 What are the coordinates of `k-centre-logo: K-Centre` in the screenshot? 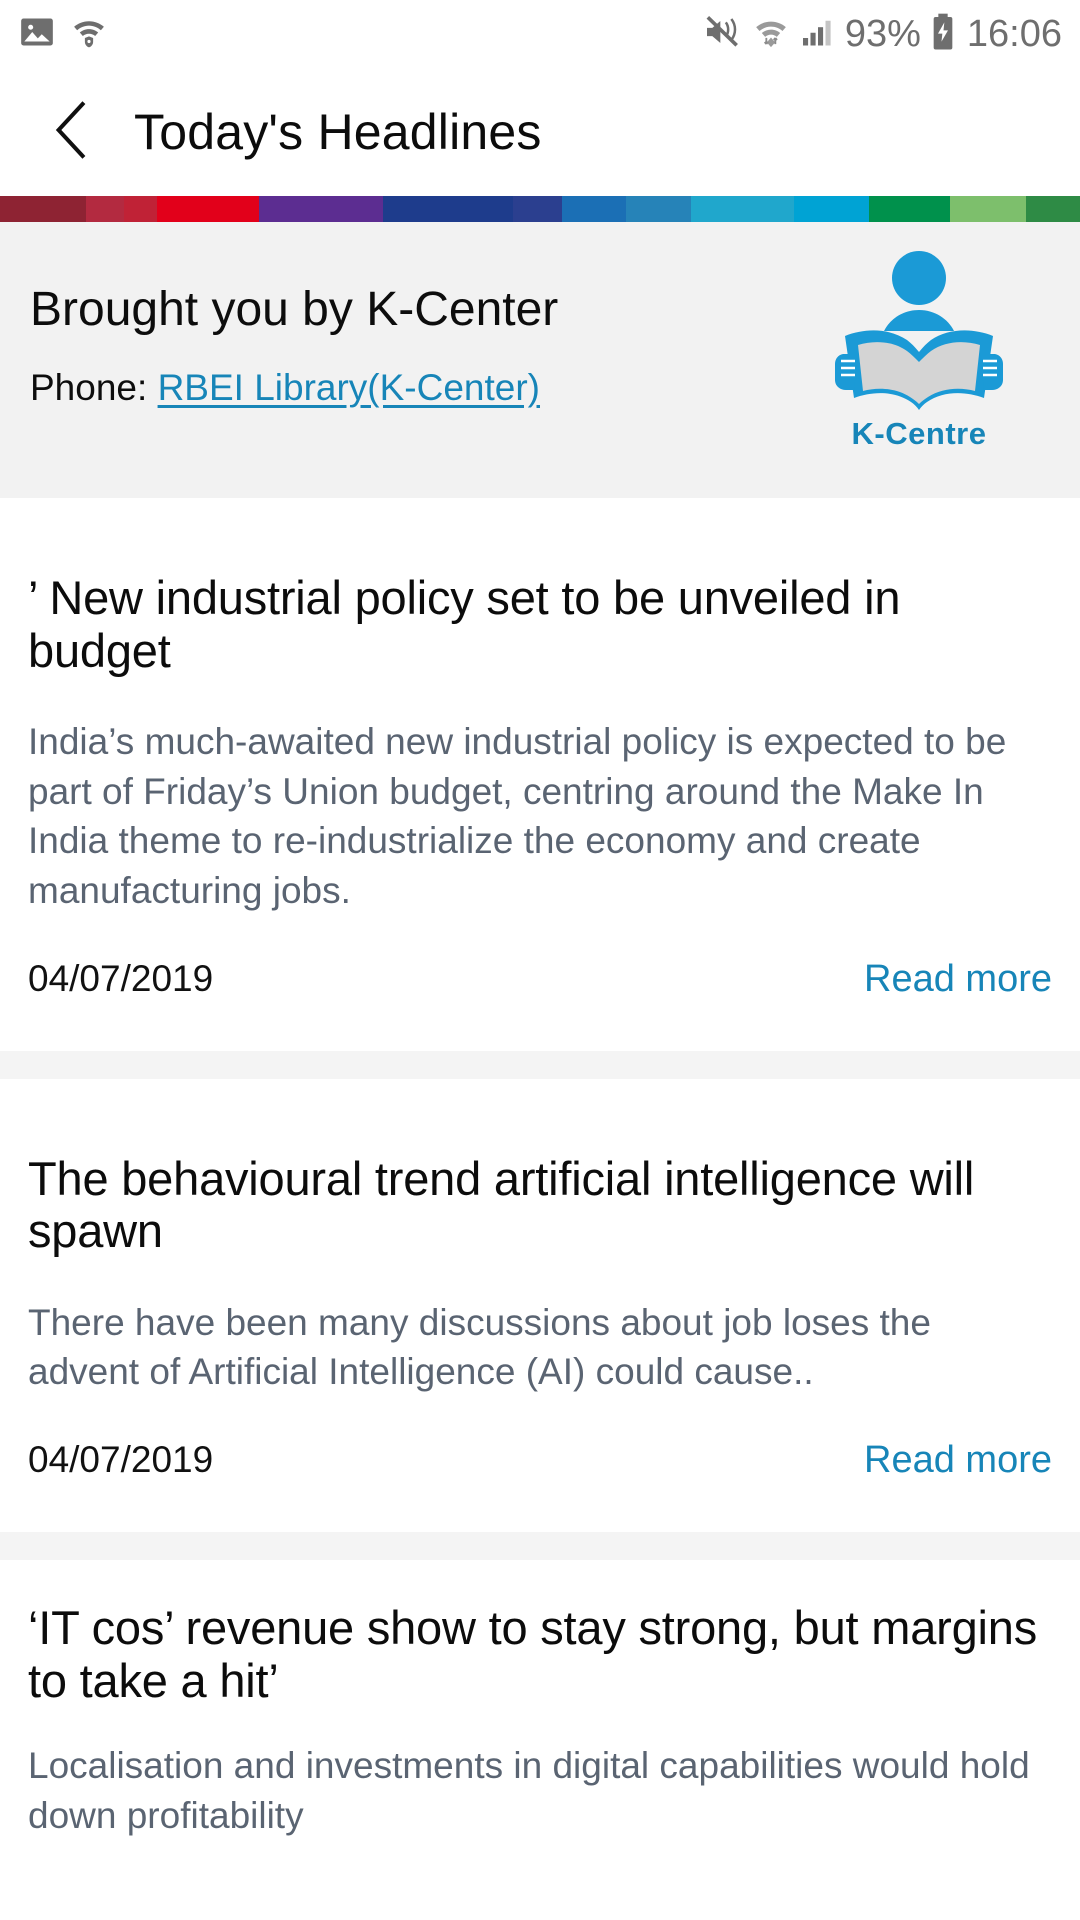 It's located at (919, 348).